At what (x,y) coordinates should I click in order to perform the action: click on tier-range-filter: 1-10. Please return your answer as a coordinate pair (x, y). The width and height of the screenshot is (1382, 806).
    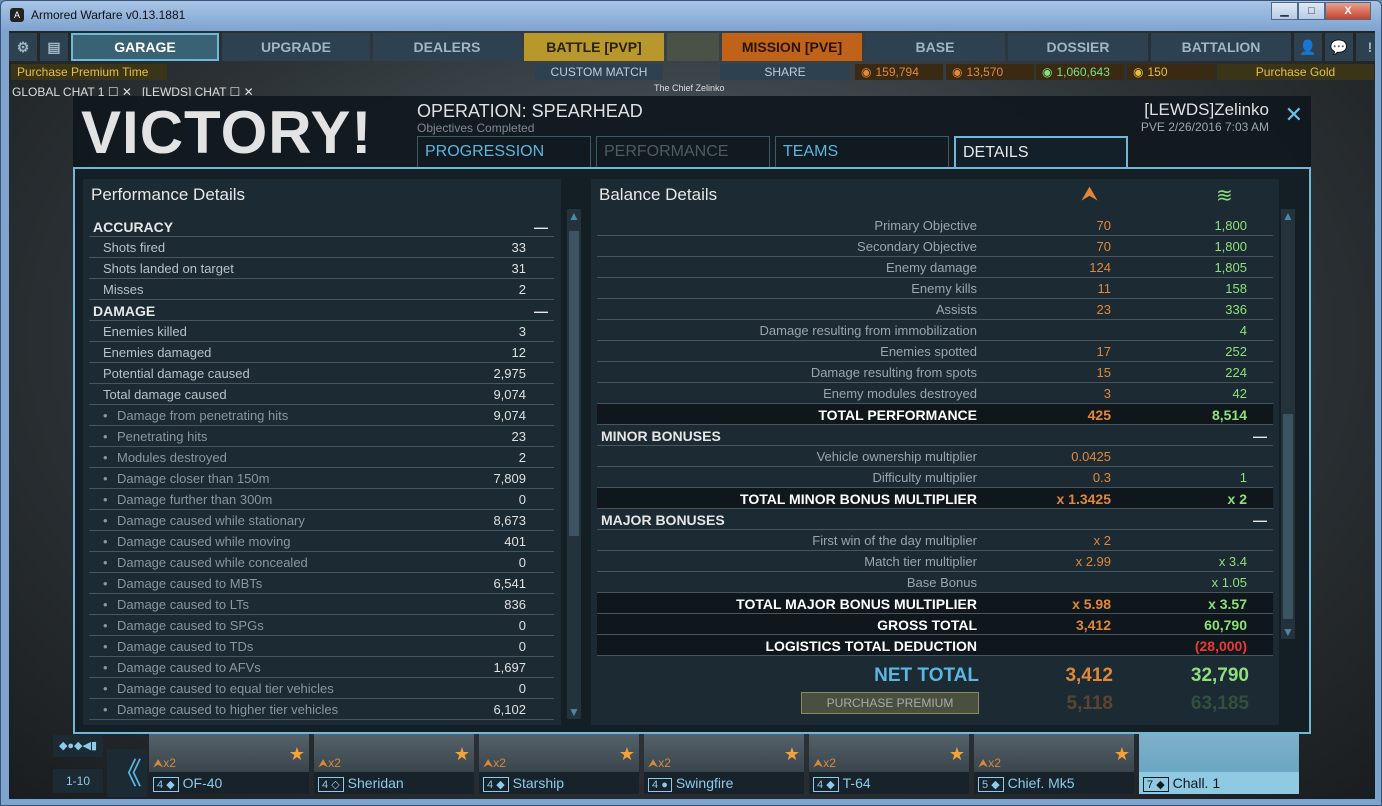
    Looking at the image, I should click on (78, 781).